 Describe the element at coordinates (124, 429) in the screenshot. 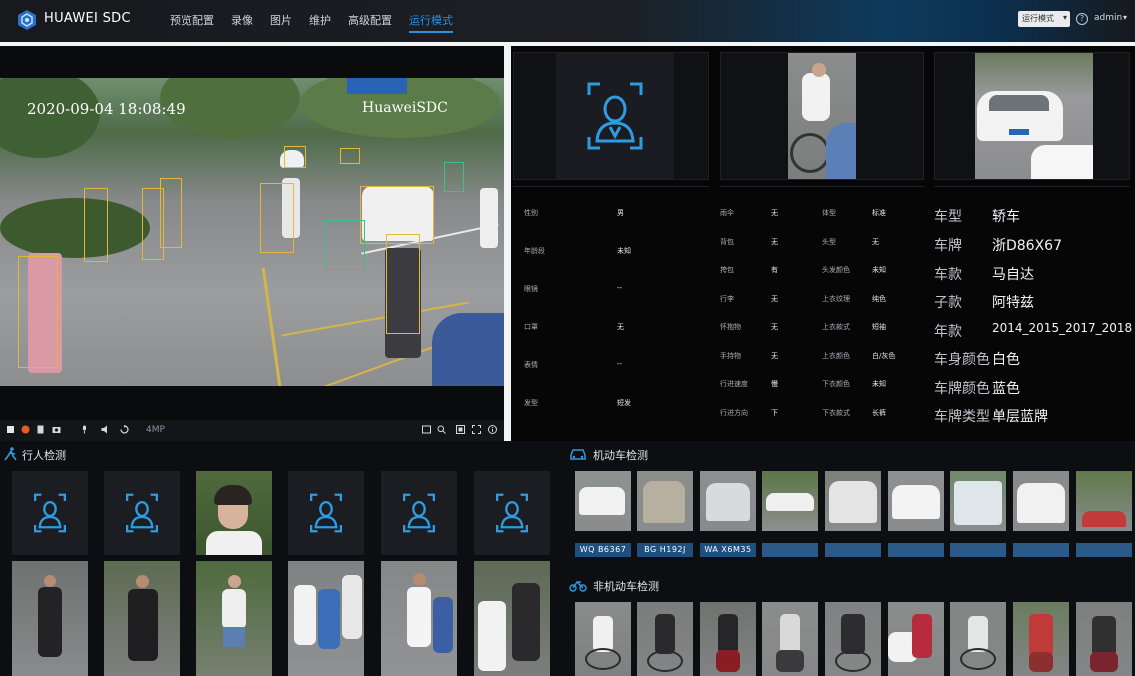

I see `rotate-icon` at that location.